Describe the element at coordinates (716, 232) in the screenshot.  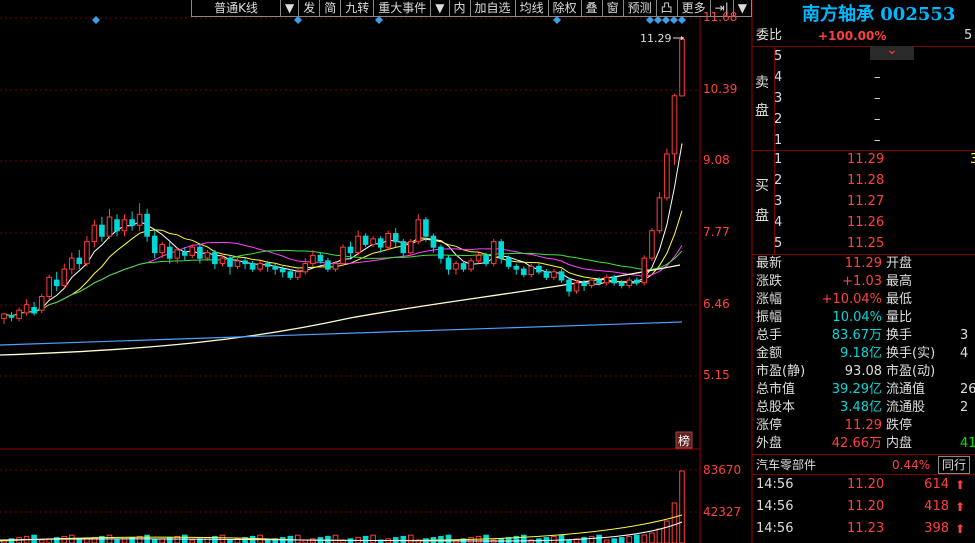
I see `price-axis-label: 7.77` at that location.